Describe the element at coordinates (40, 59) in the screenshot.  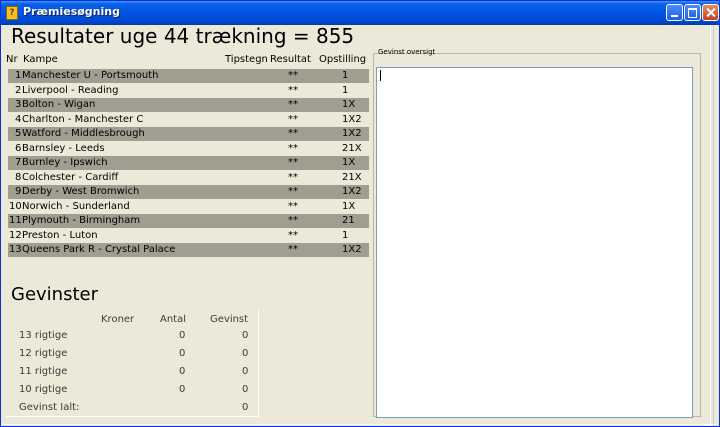
I see `header-kampe: Kampe` at that location.